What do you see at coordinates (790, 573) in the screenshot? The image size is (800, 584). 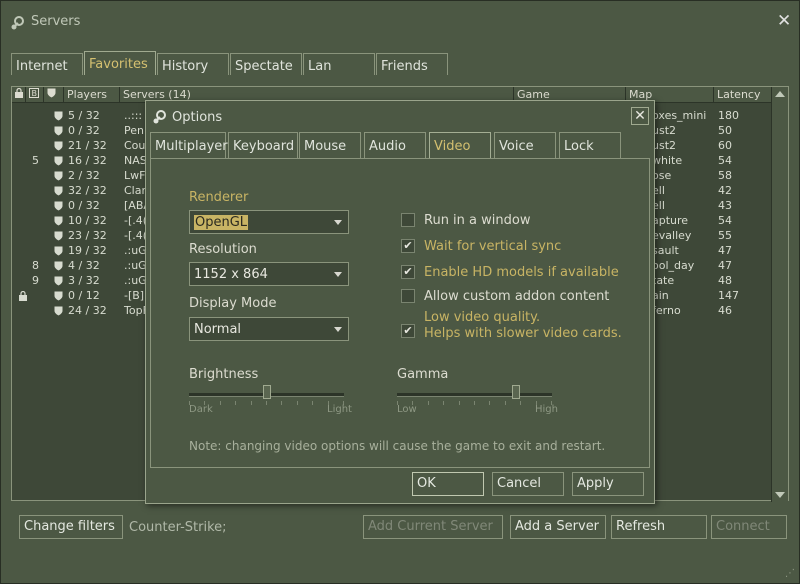 I see `resize-grip-icon: ⋰` at bounding box center [790, 573].